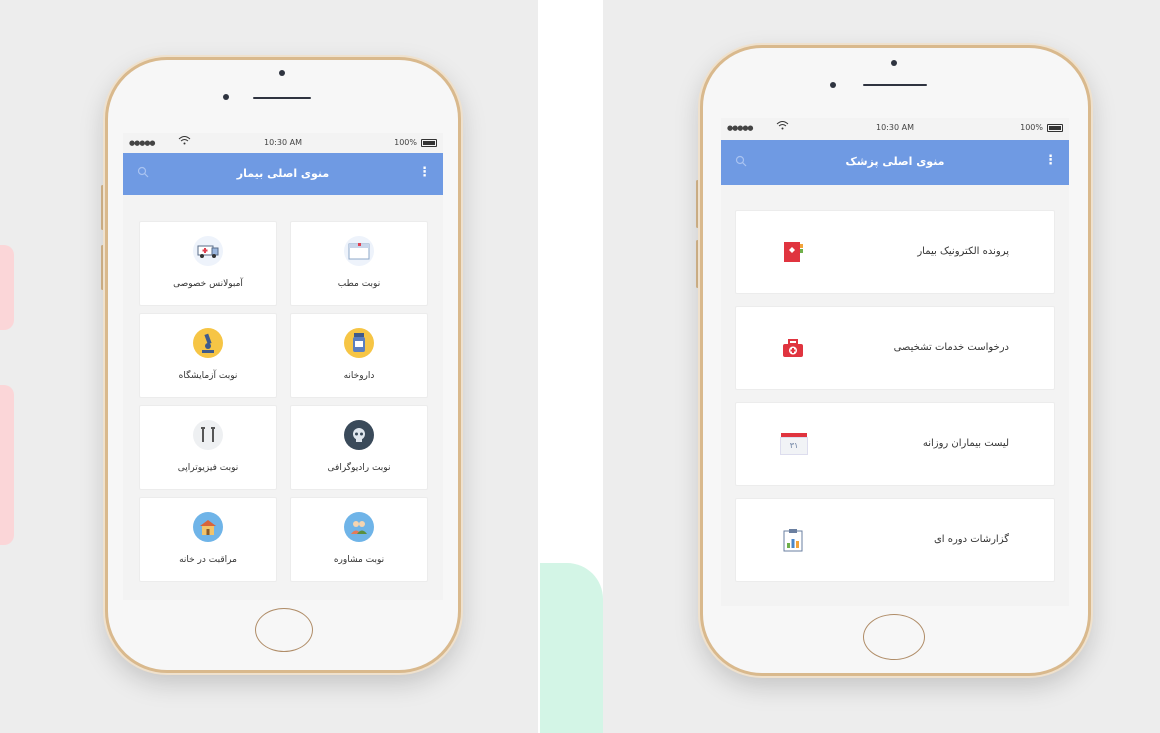 This screenshot has width=1160, height=733. I want to click on menu-item-label: درخواست خدمات تشخیصی, so click(951, 347).